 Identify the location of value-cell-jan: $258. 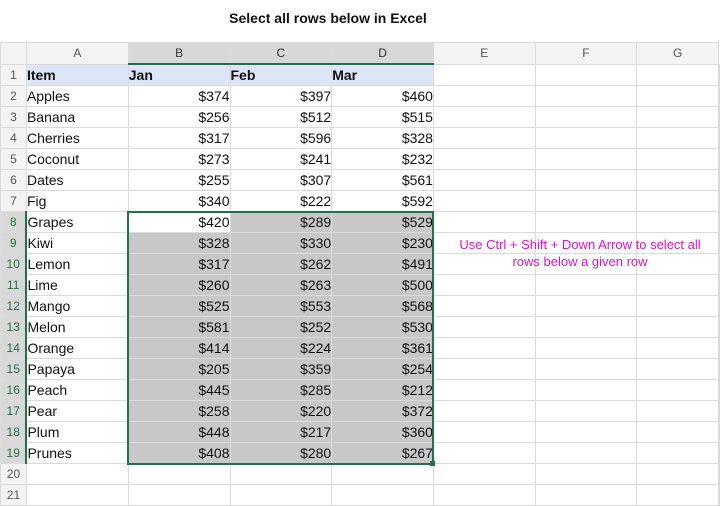
(179, 411).